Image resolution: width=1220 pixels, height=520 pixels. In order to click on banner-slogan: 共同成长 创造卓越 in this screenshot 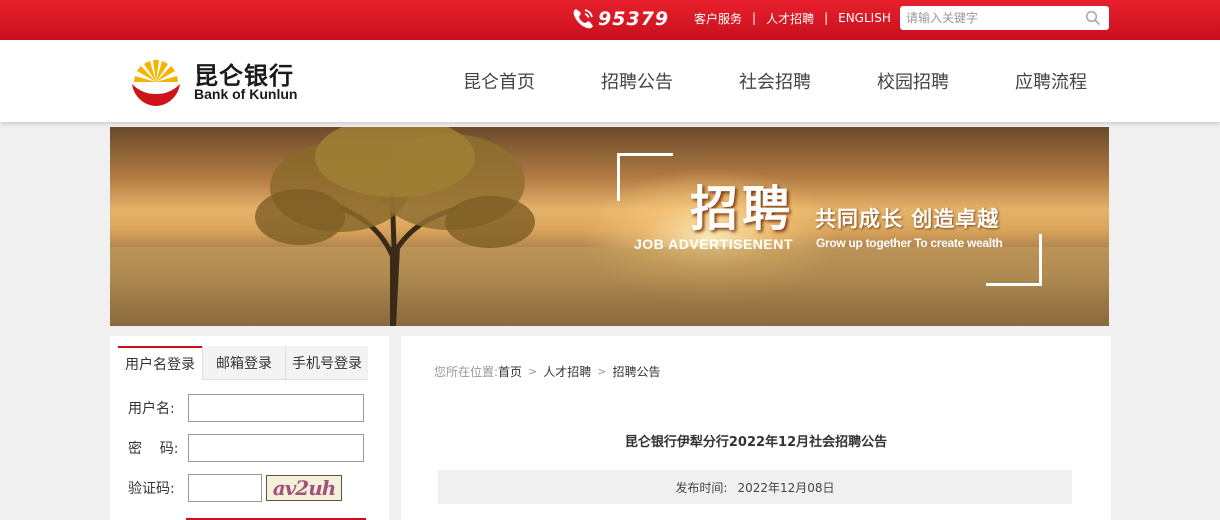, I will do `click(907, 219)`.